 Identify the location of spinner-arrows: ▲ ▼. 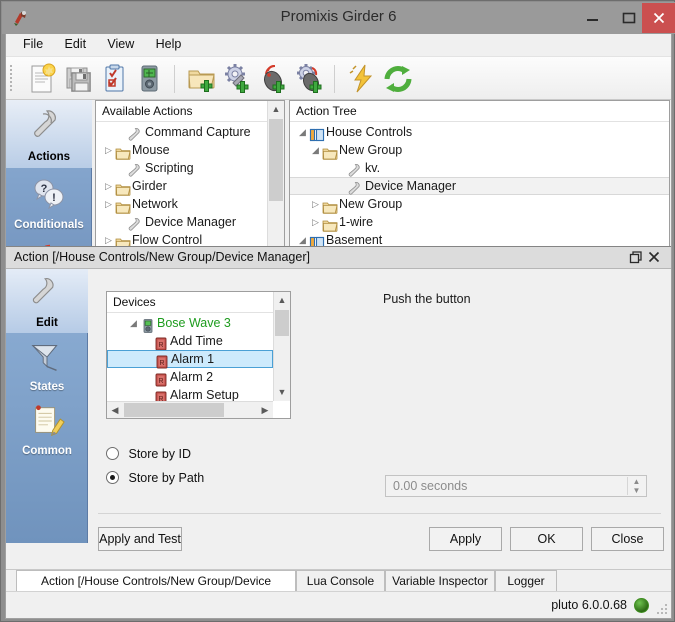
(636, 486).